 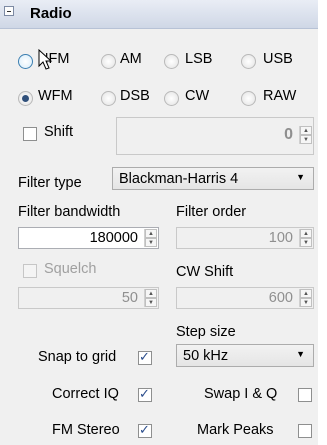 I want to click on radio-cw-label: CW, so click(x=197, y=96).